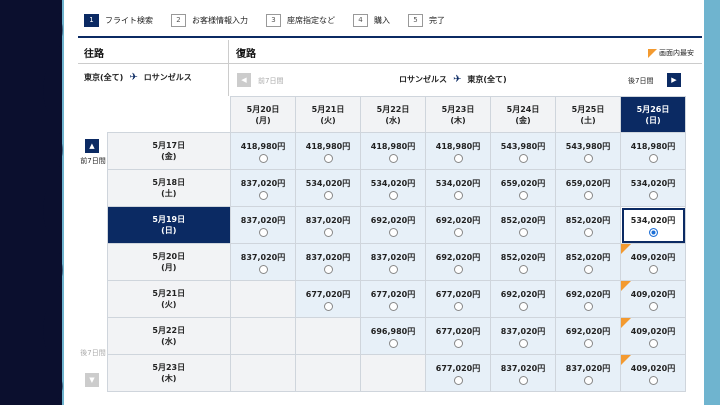 The image size is (720, 405). Describe the element at coordinates (92, 145) in the screenshot. I see `outbound-prev-week-button: ▲` at that location.